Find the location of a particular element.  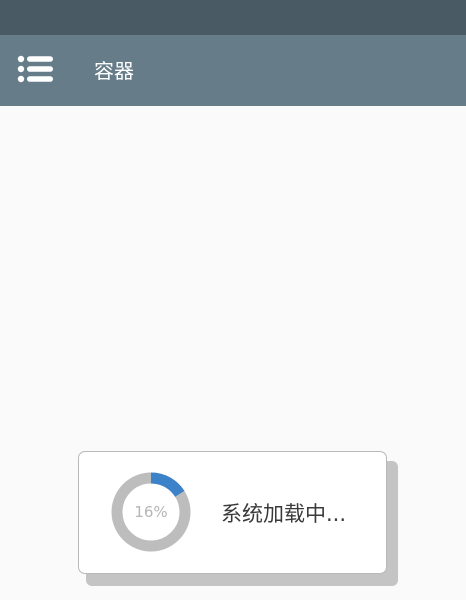

menu-button is located at coordinates (36, 71).